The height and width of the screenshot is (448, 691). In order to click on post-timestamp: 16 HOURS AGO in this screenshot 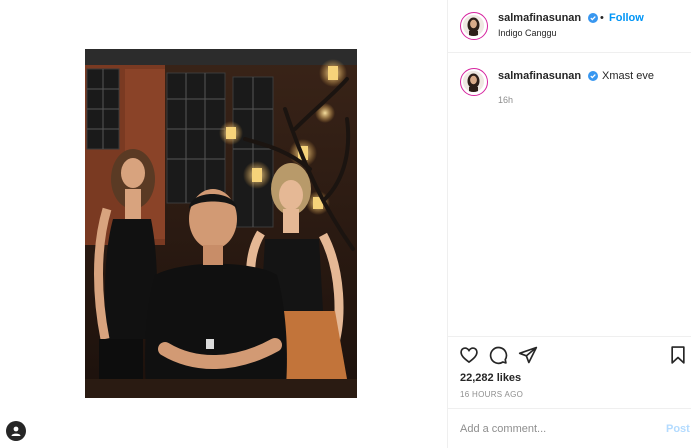, I will do `click(491, 394)`.